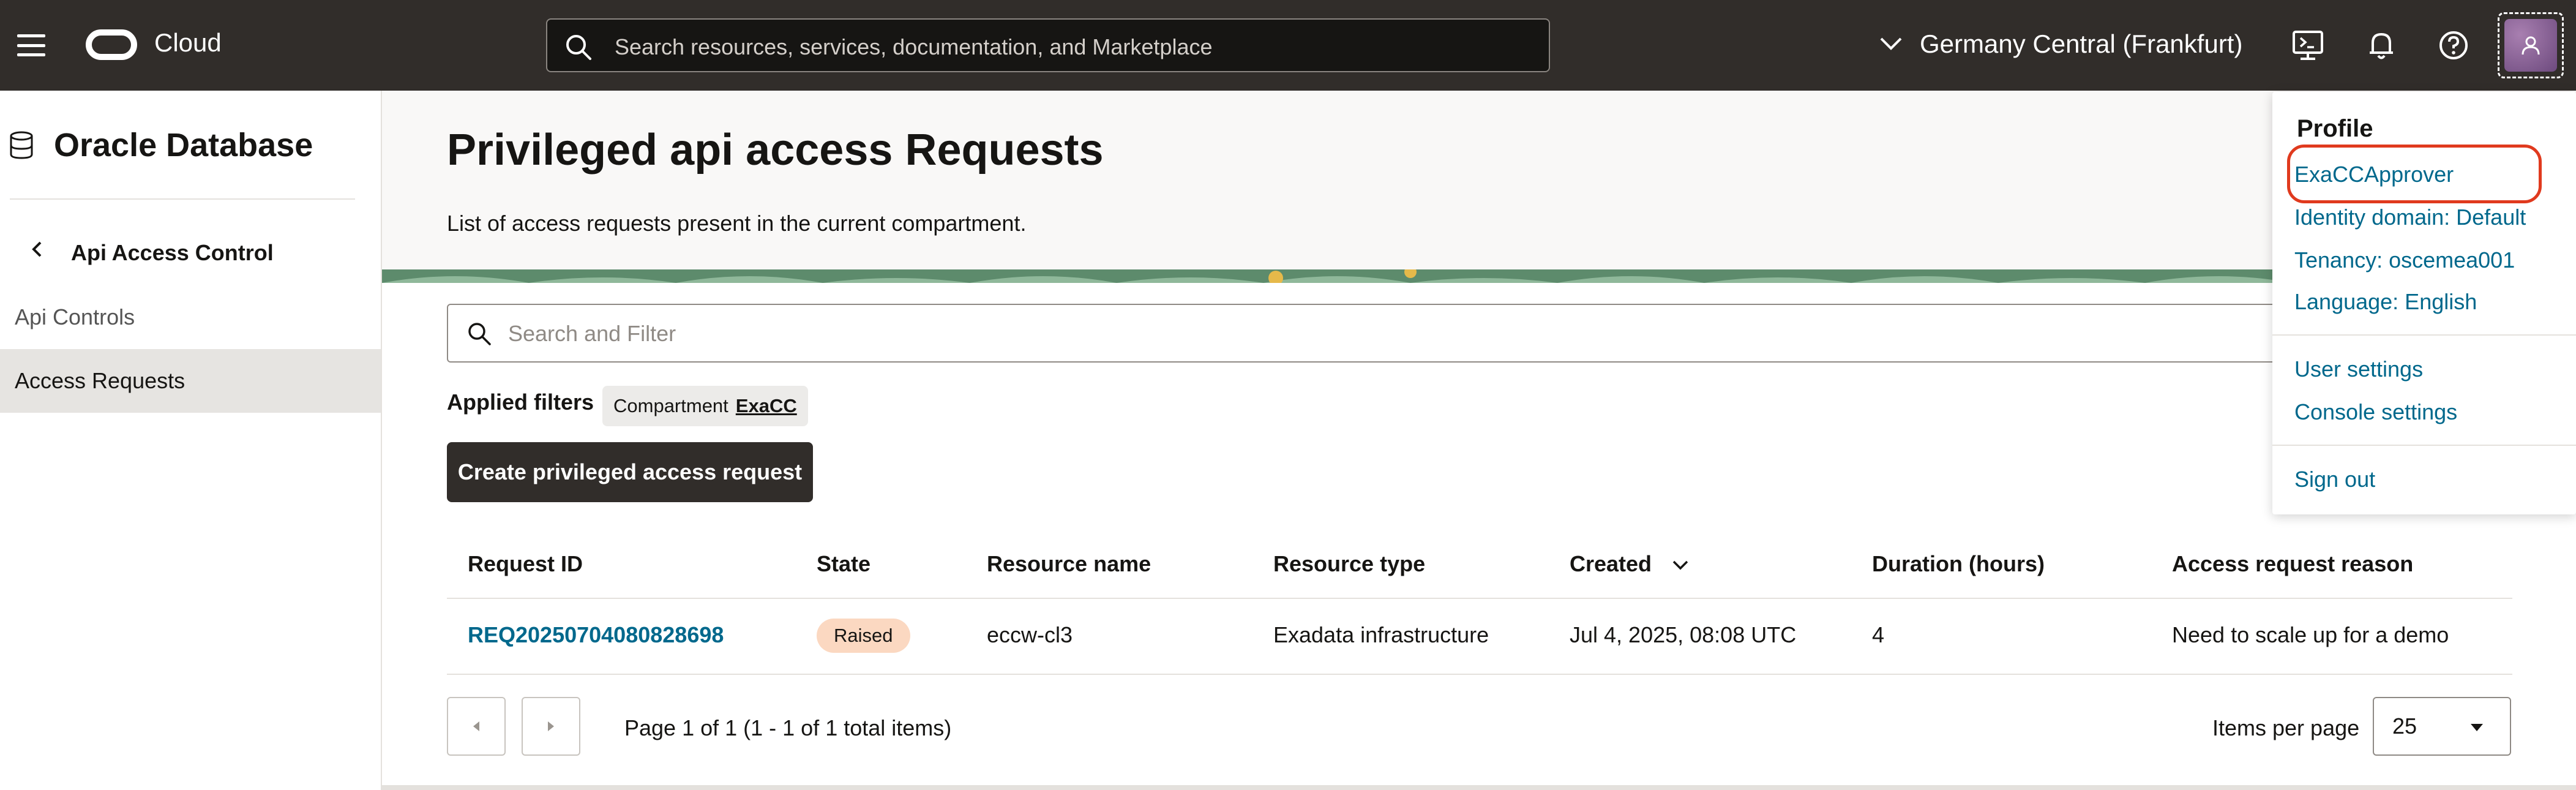 Image resolution: width=2576 pixels, height=790 pixels. I want to click on notifications-bell-icon, so click(2381, 45).